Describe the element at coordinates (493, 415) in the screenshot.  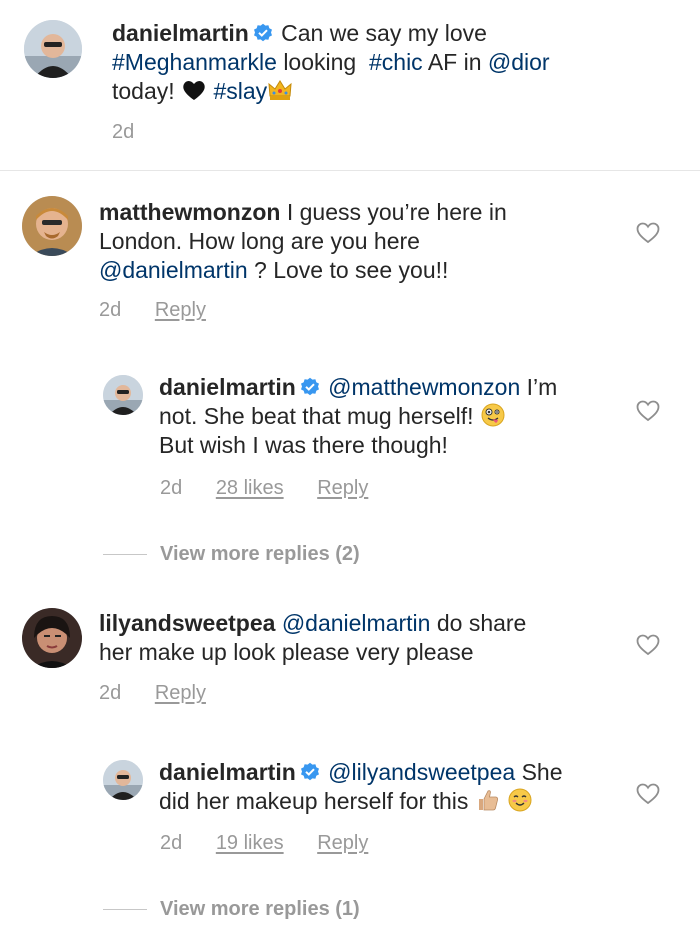
I see `zany-face-emoji` at that location.